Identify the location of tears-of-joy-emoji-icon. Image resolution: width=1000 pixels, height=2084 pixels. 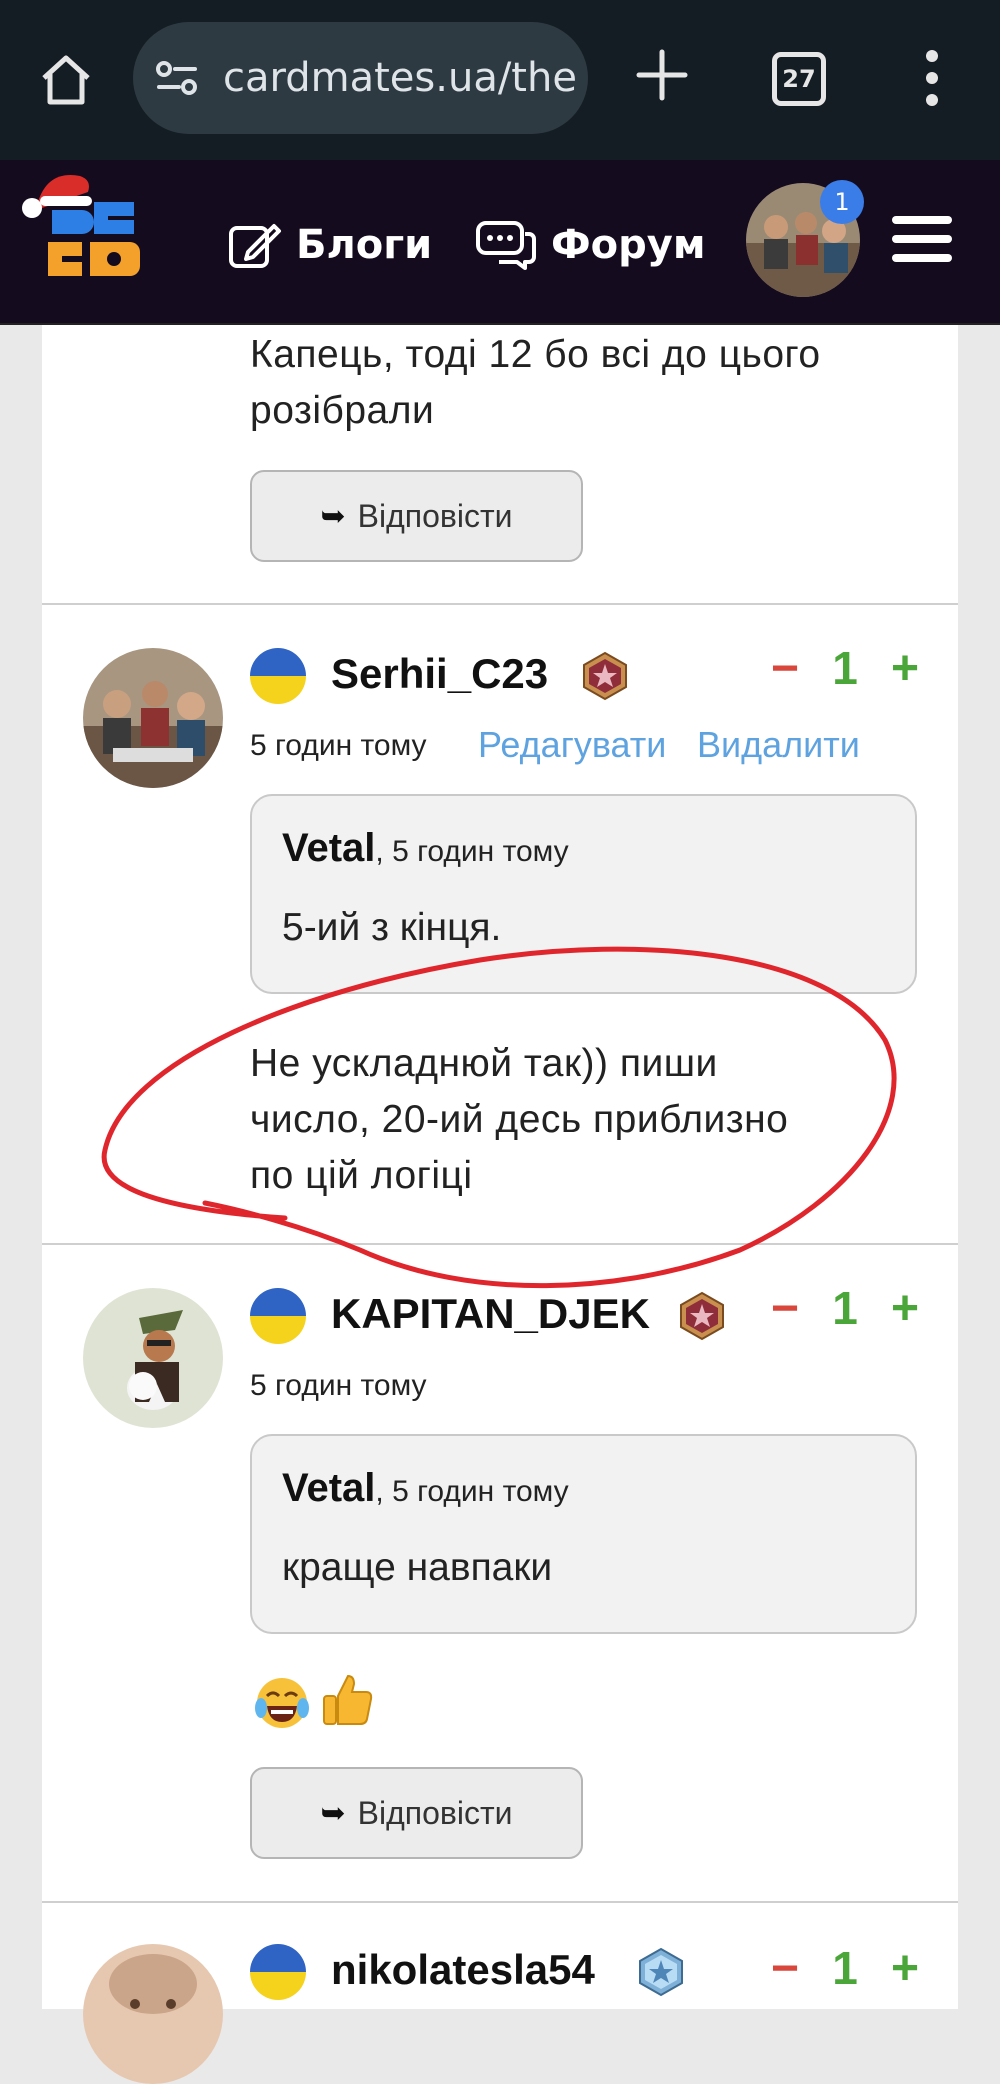
(282, 1703).